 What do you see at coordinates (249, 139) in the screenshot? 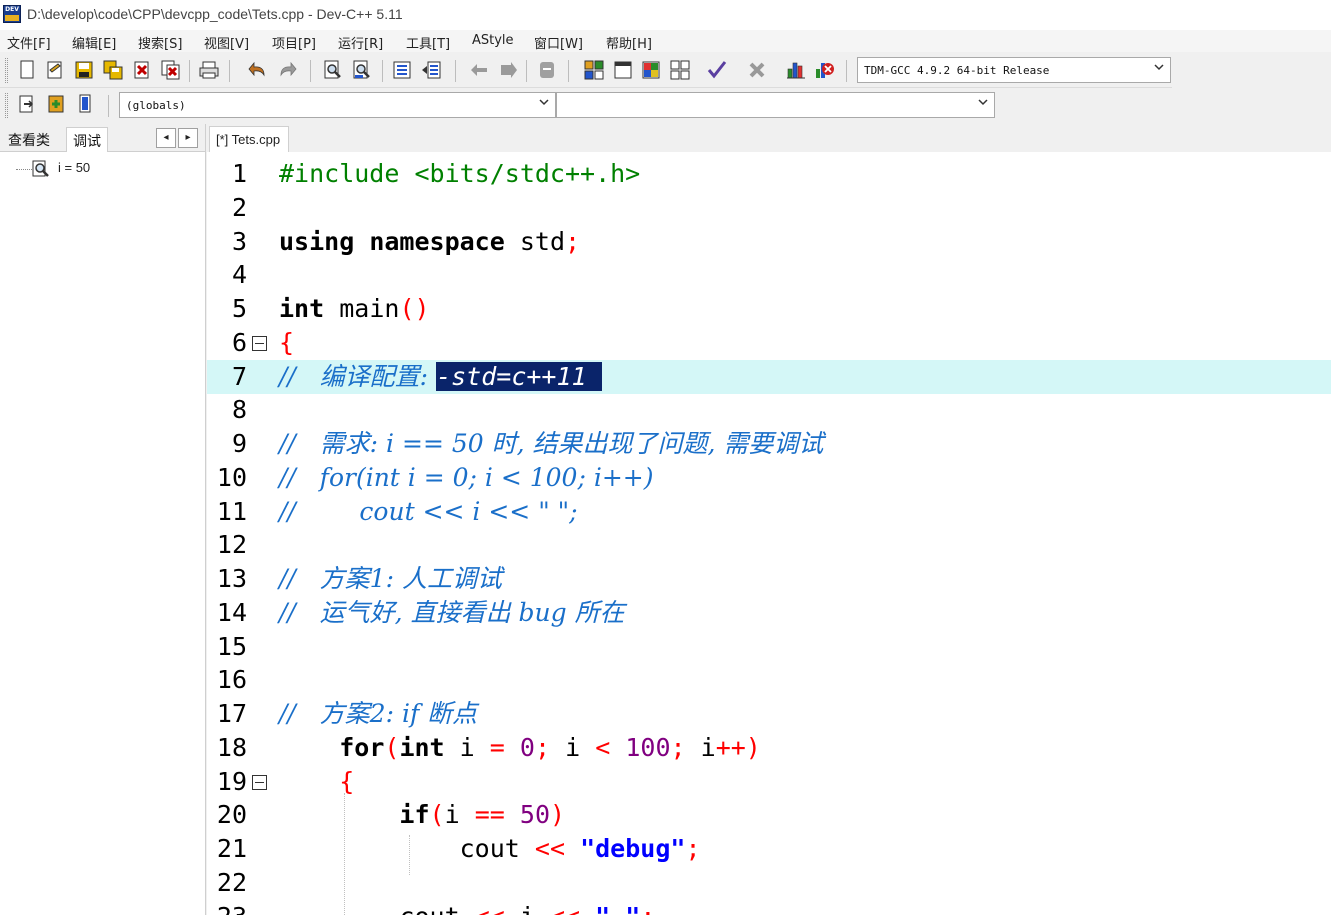
I see `tab-tets-cpp: [*] Tets.cpp` at bounding box center [249, 139].